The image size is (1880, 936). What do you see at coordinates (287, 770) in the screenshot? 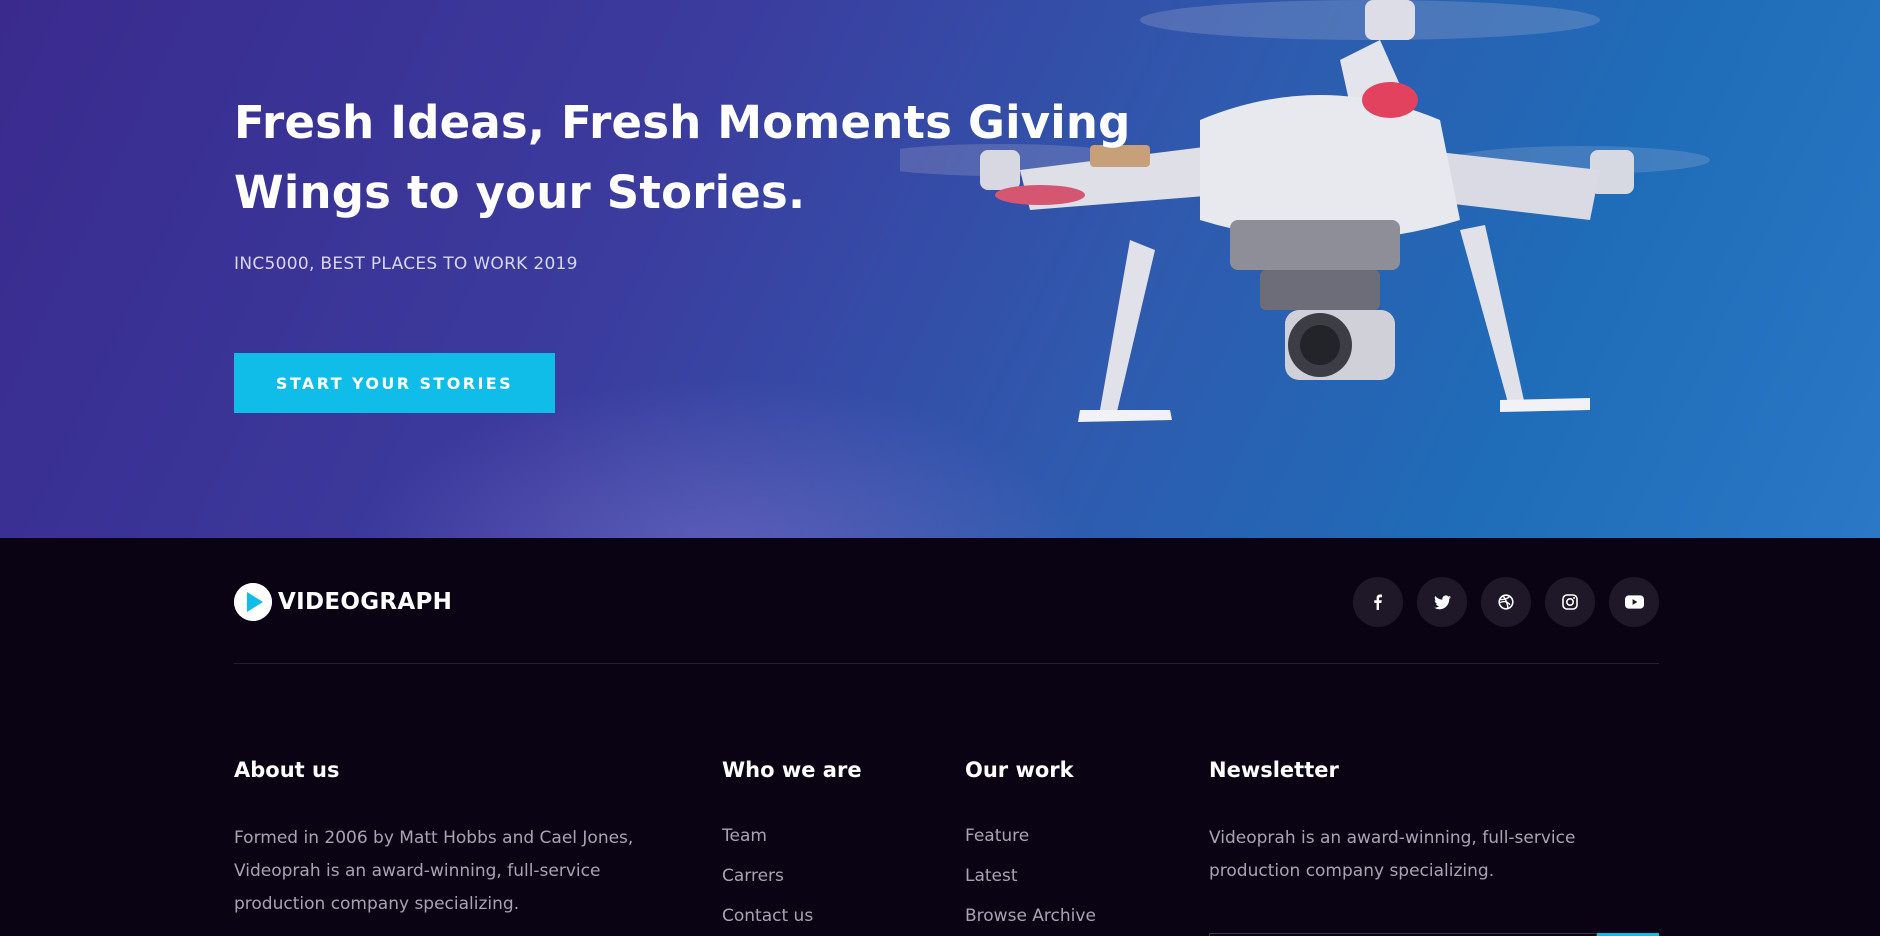
I see `about-heading: About us` at bounding box center [287, 770].